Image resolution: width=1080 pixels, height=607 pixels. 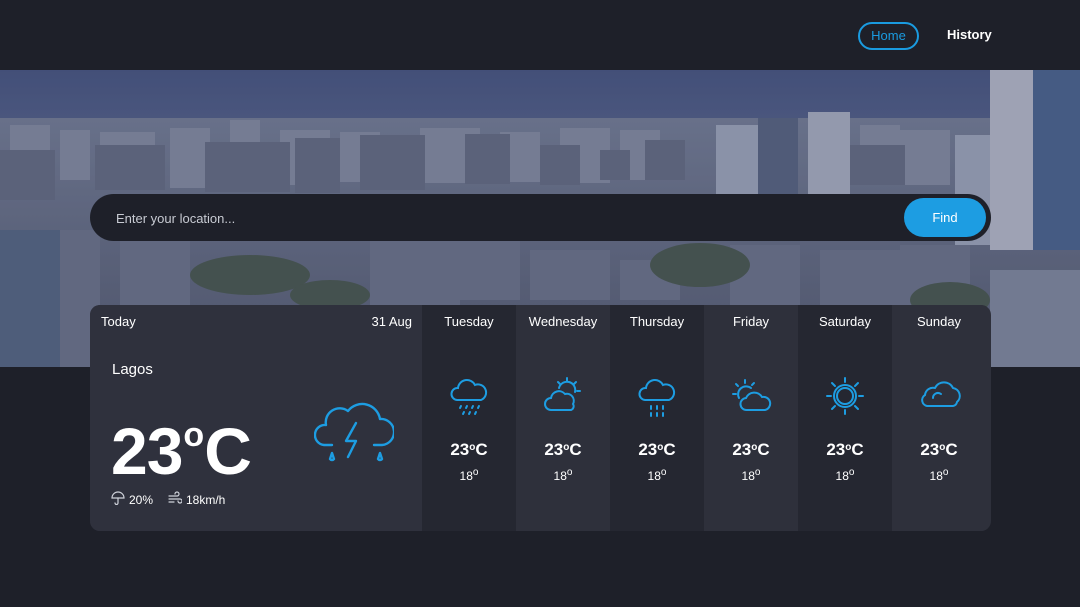 What do you see at coordinates (206, 499) in the screenshot?
I see `wind-speed-value: 18km/h` at bounding box center [206, 499].